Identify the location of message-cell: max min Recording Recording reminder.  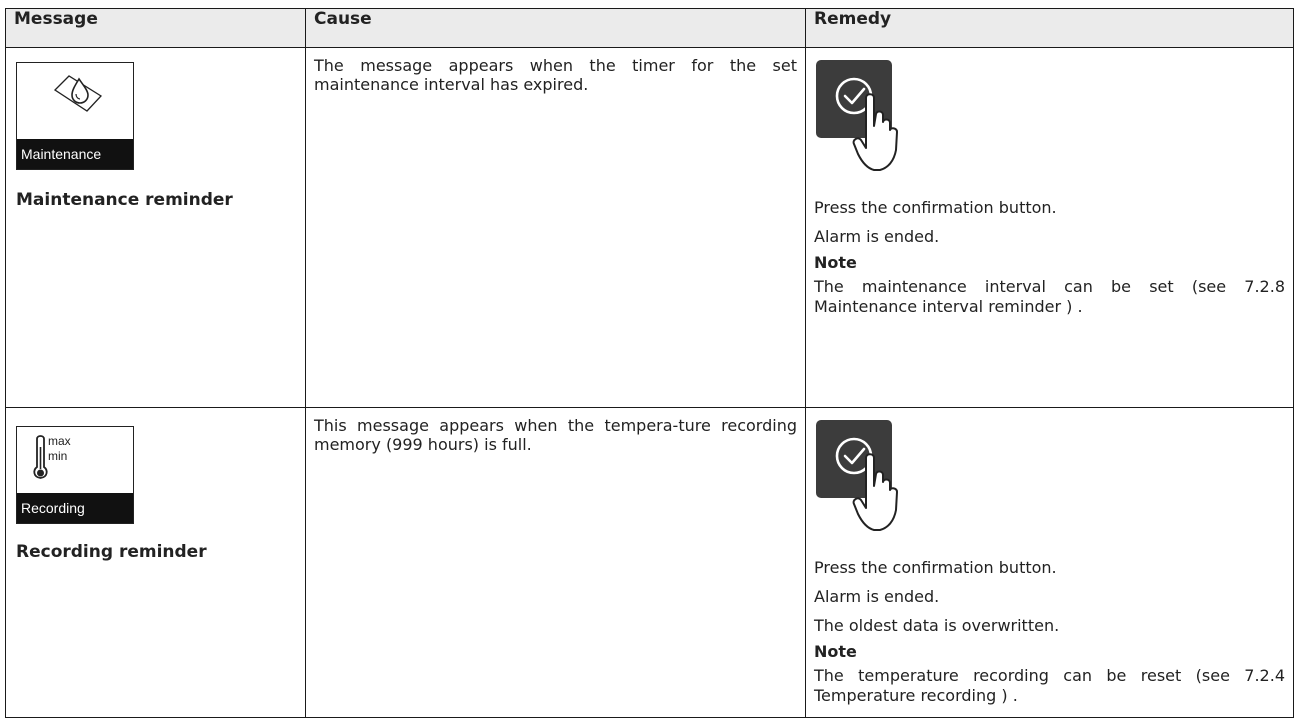
(155, 562).